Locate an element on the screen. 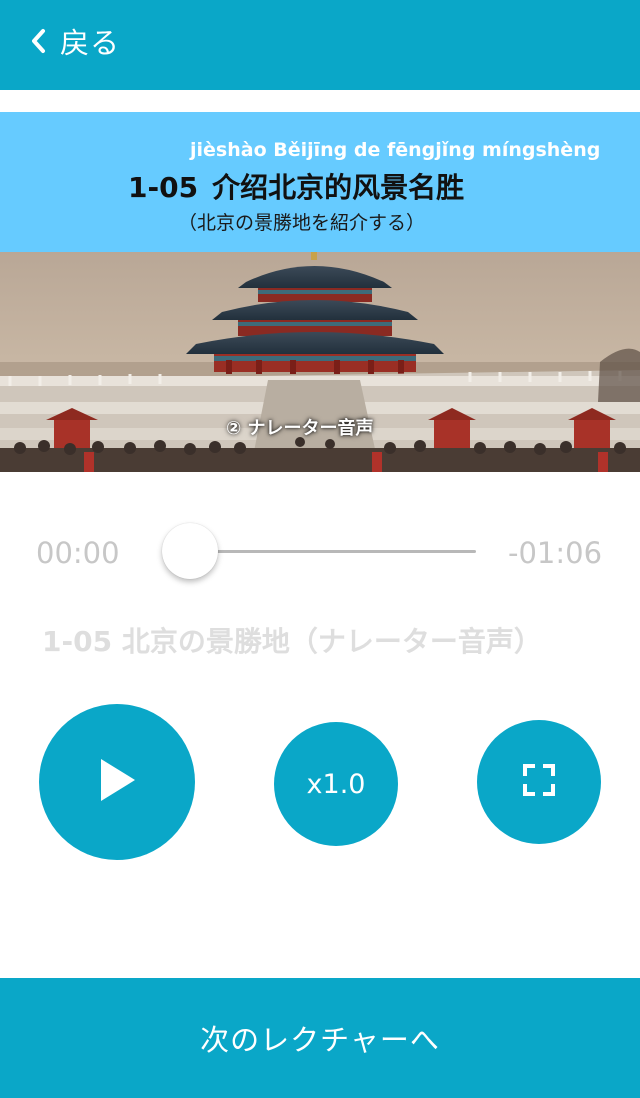  playback-speed-button: x1.0 is located at coordinates (336, 784).